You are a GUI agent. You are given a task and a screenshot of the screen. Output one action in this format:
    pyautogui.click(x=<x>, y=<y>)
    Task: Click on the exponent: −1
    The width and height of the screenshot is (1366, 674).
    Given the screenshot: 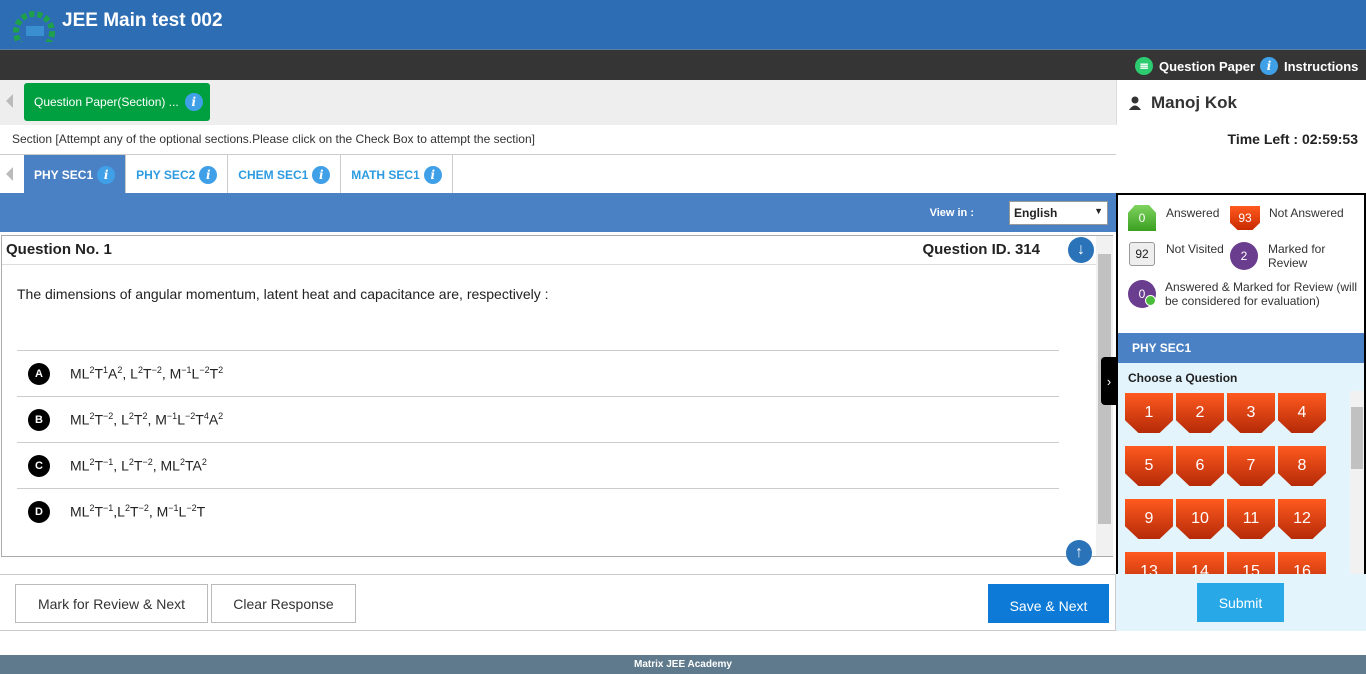 What is the action you would take?
    pyautogui.click(x=173, y=508)
    